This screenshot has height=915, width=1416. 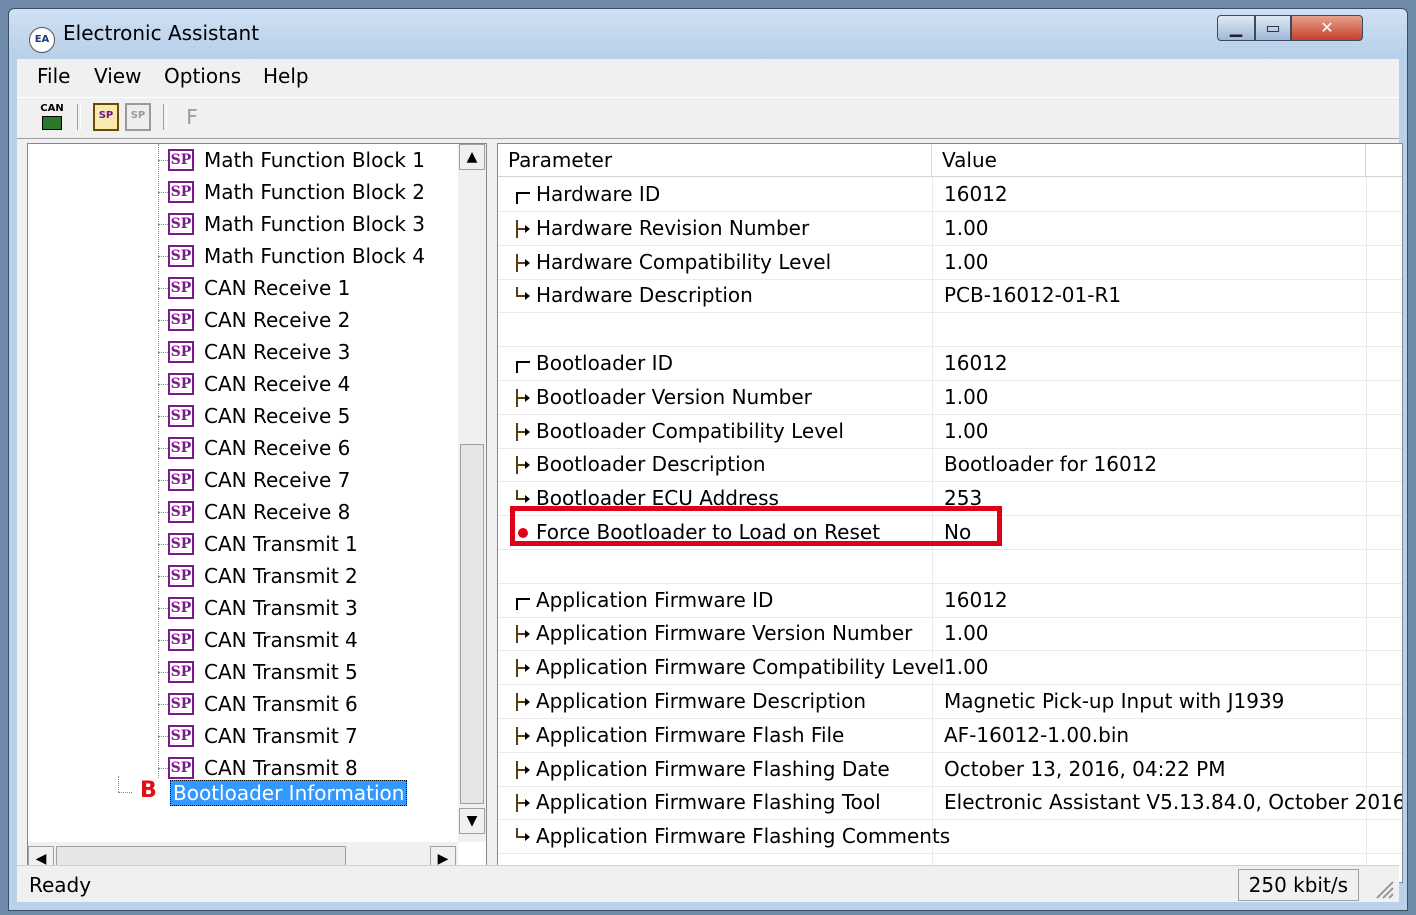 I want to click on tree-item: SP CAN Receive 2, so click(x=243, y=321).